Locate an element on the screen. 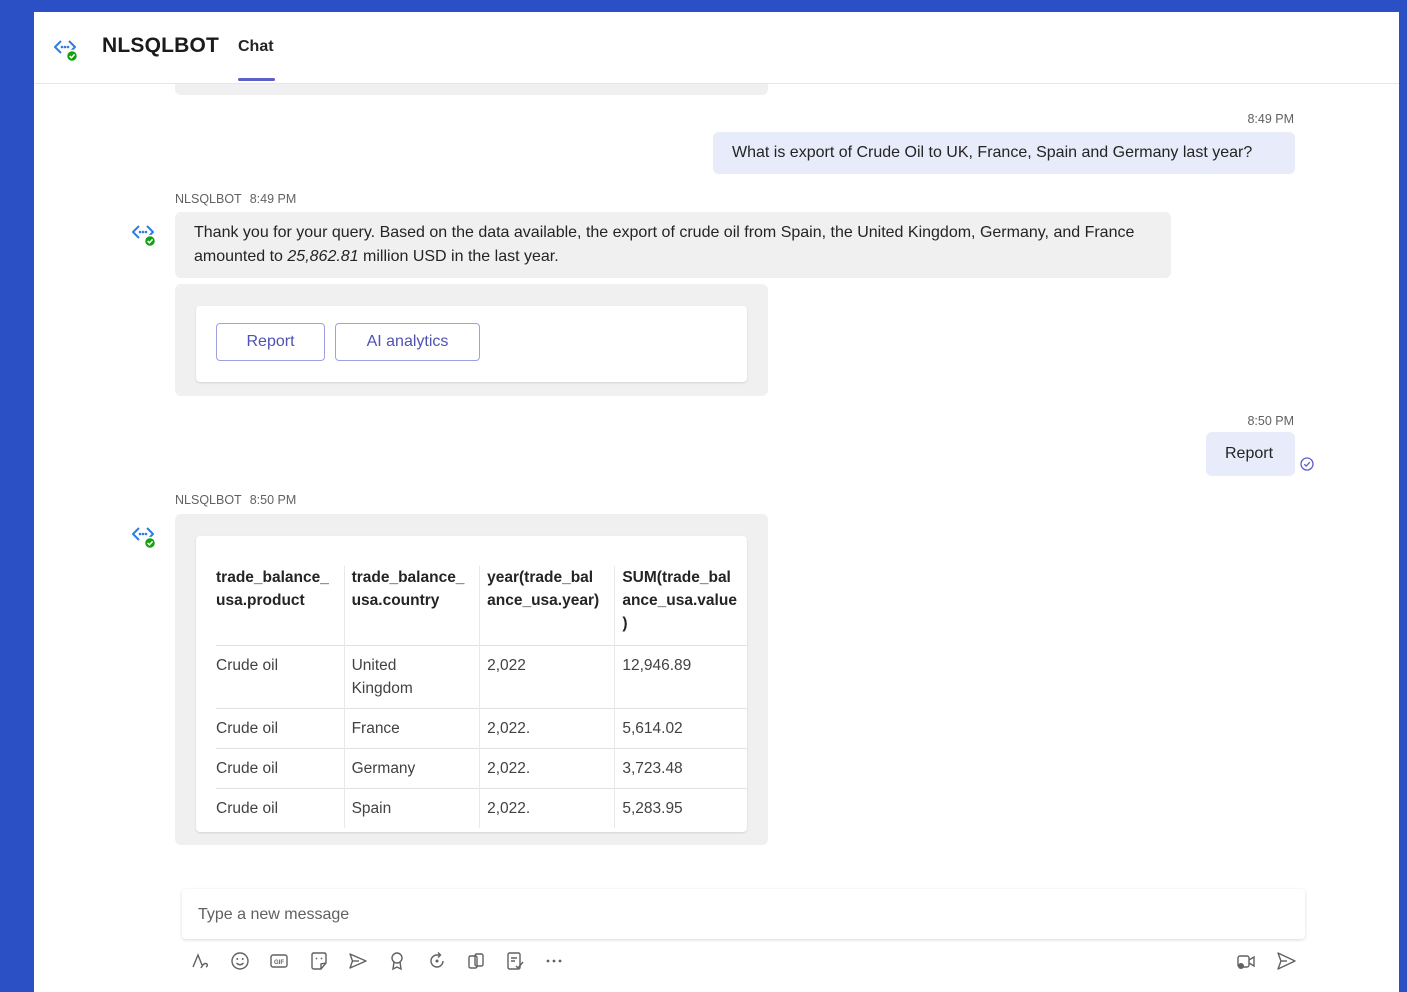  send-icon is located at coordinates (1286, 961).